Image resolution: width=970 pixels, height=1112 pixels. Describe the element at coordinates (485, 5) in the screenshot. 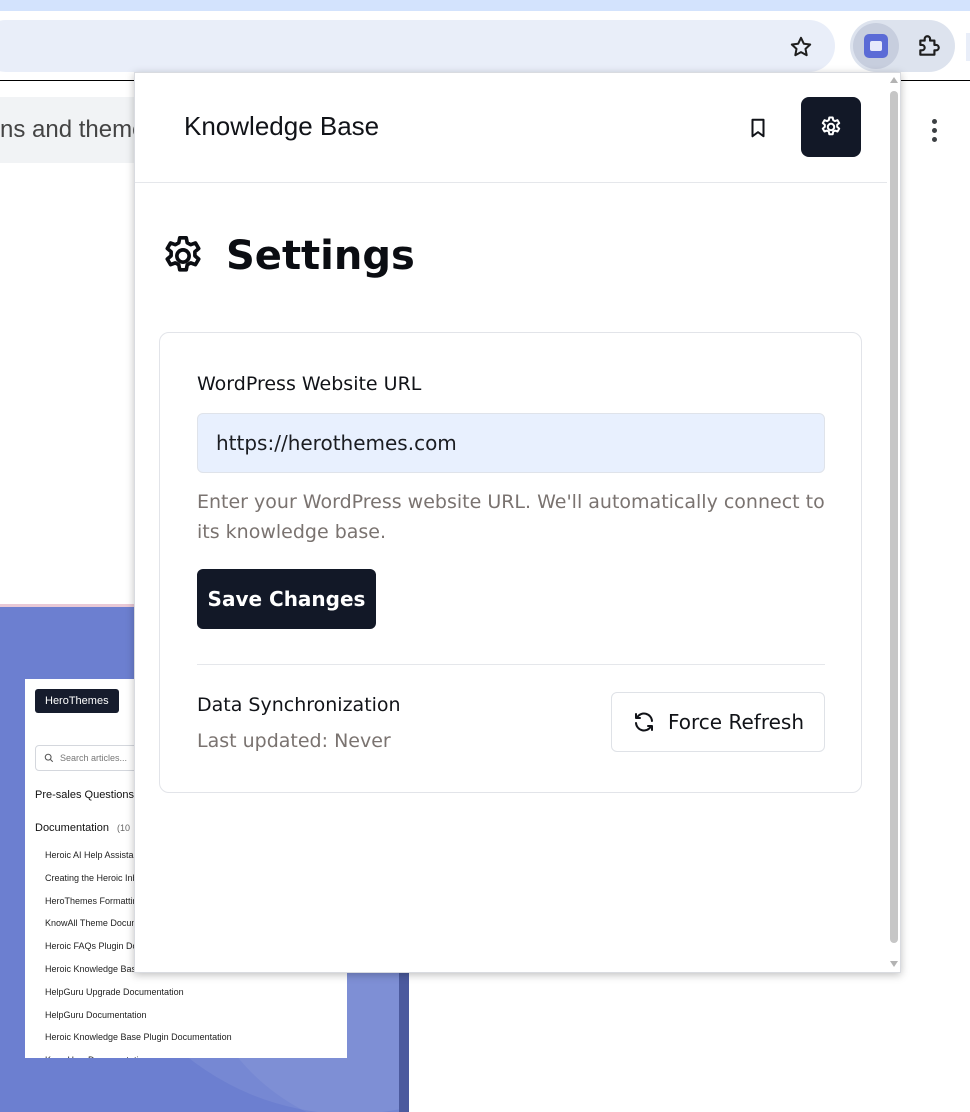

I see `browser-top-strip` at that location.